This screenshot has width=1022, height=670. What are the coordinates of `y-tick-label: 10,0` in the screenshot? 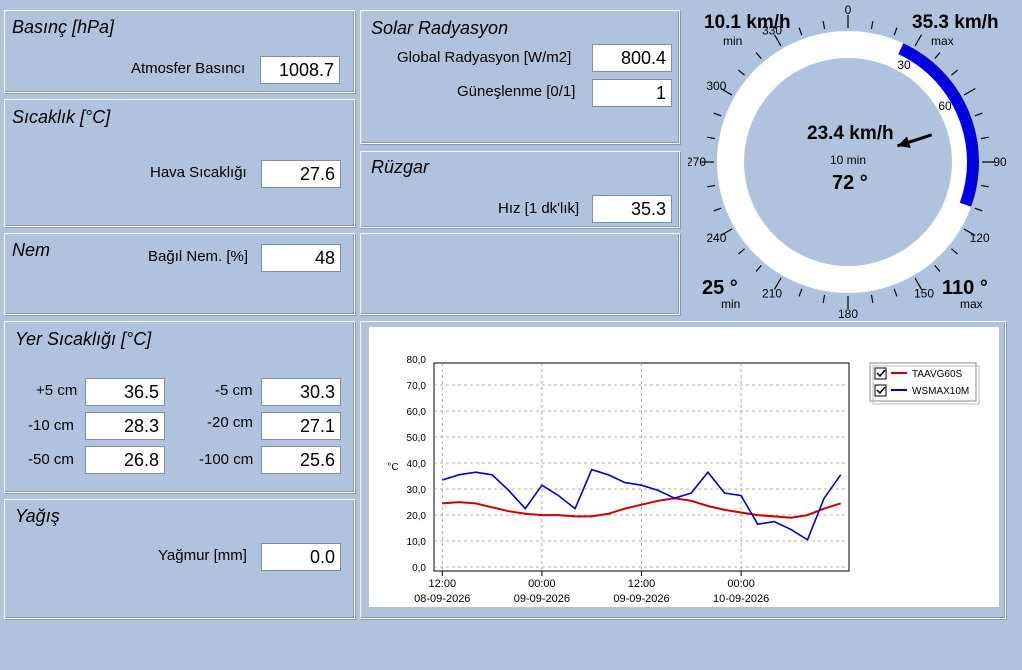 It's located at (417, 542).